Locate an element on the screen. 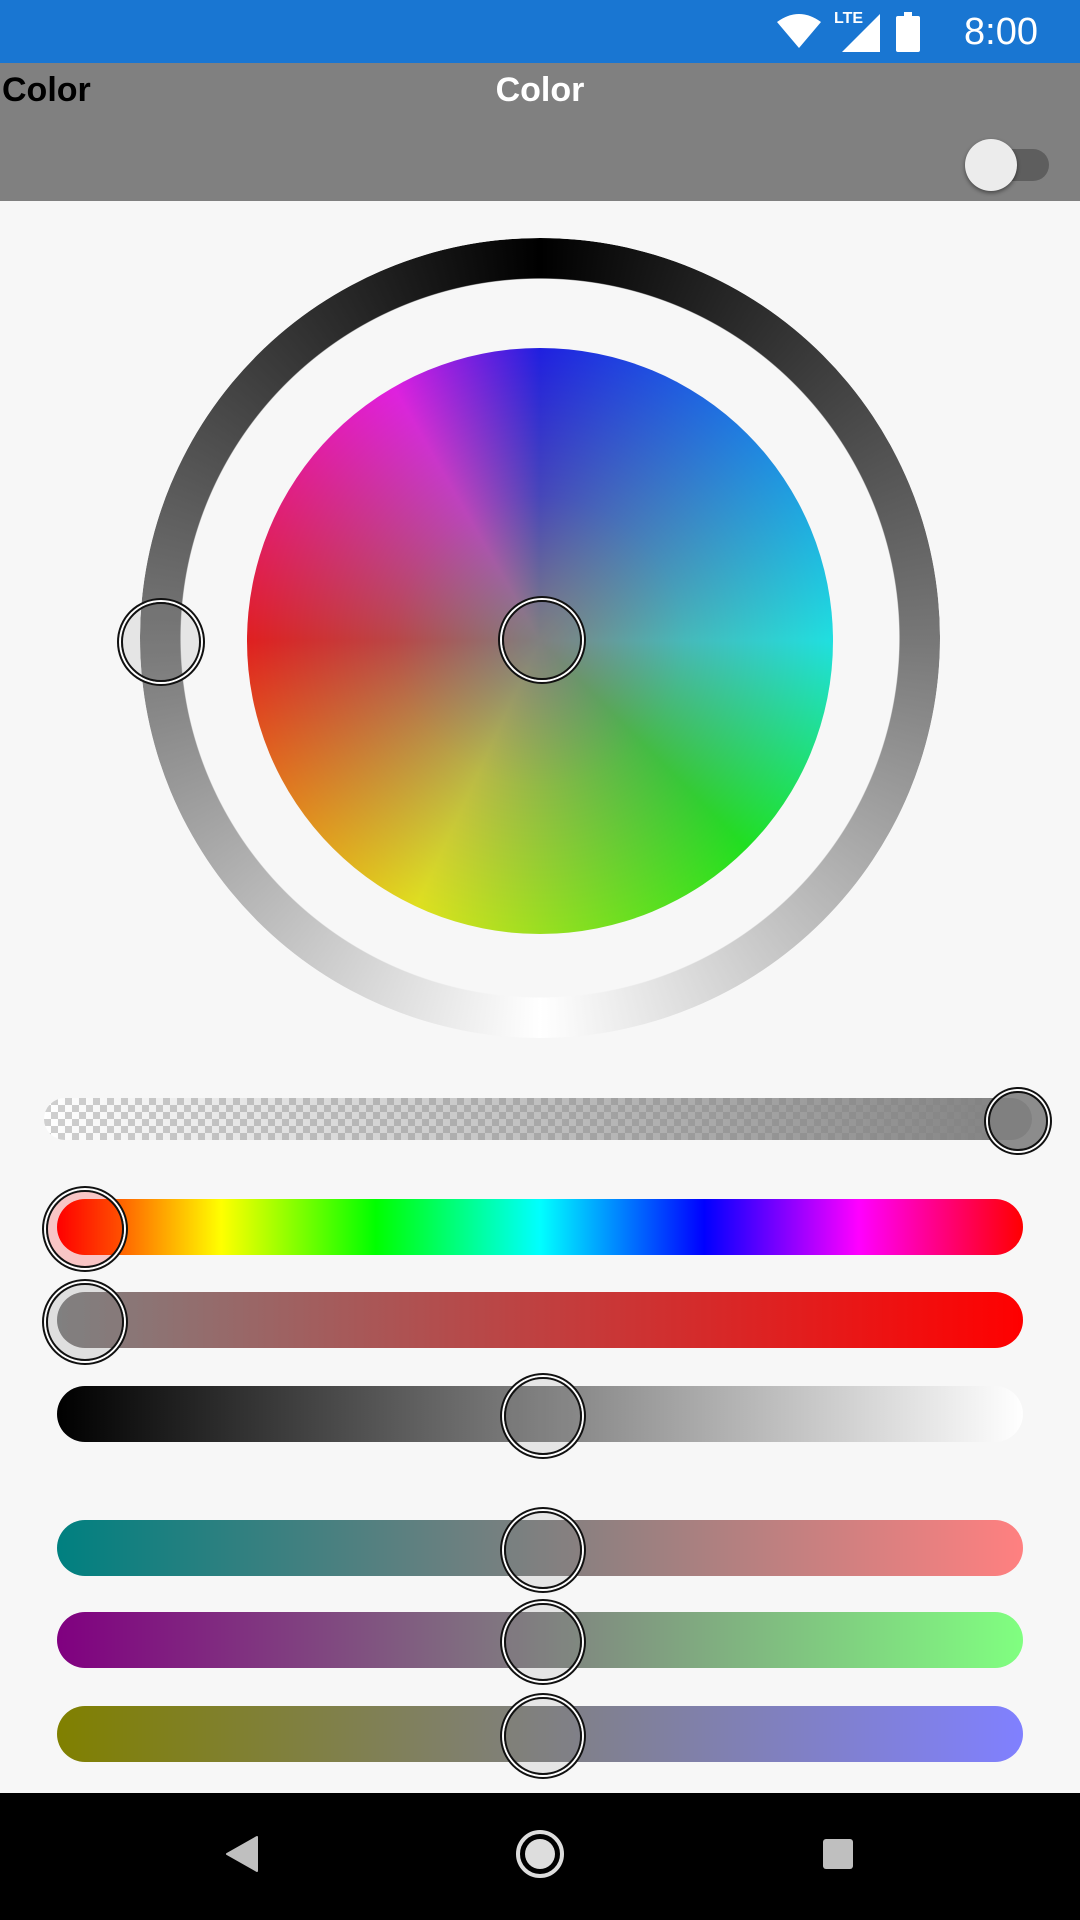 This screenshot has width=1080, height=1920. brightness-ring-handle is located at coordinates (161, 642).